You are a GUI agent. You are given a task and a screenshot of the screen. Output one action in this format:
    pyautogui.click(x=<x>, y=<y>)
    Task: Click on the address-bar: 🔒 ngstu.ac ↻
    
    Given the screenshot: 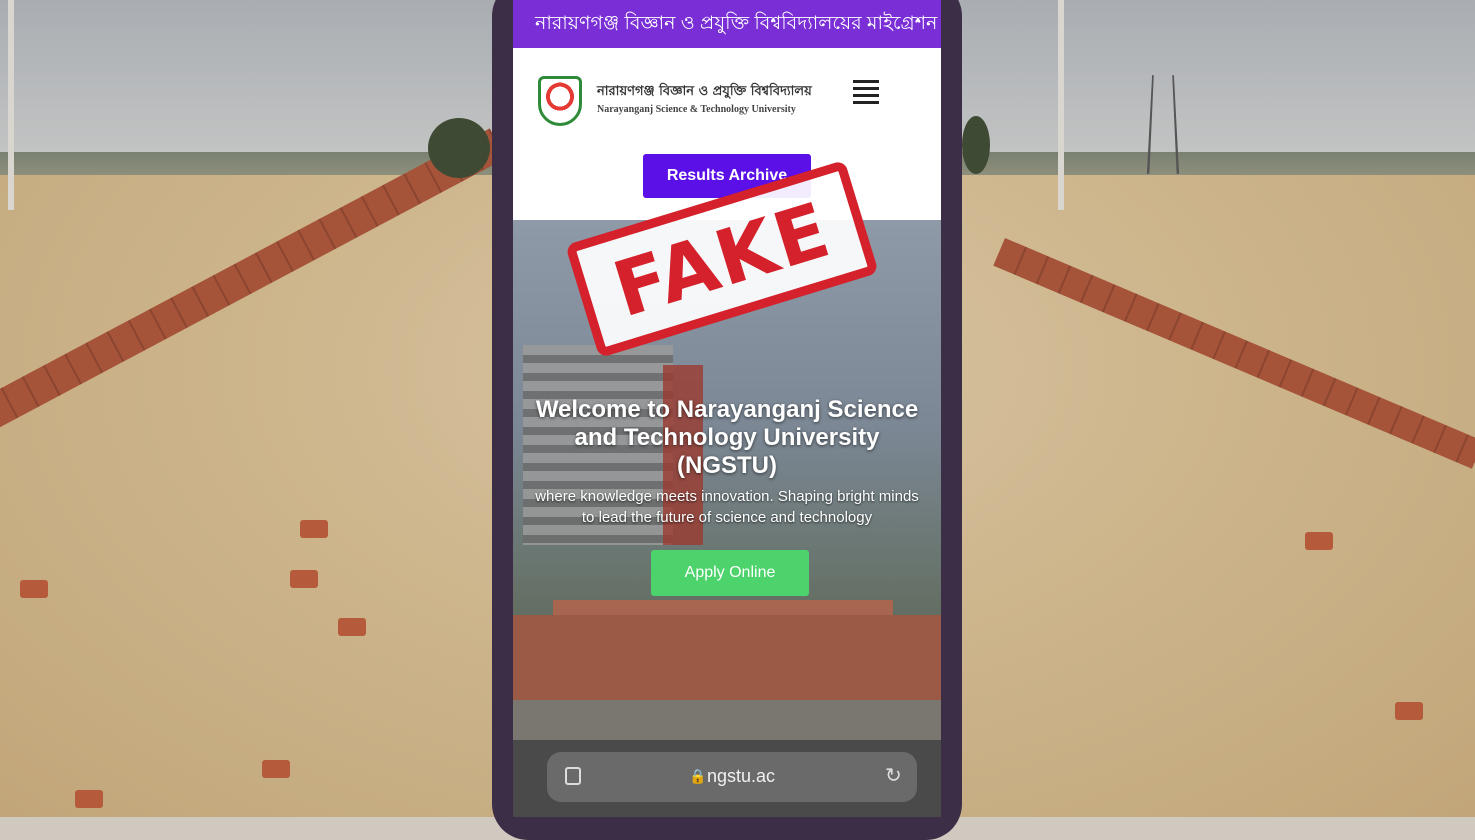 What is the action you would take?
    pyautogui.click(x=732, y=777)
    